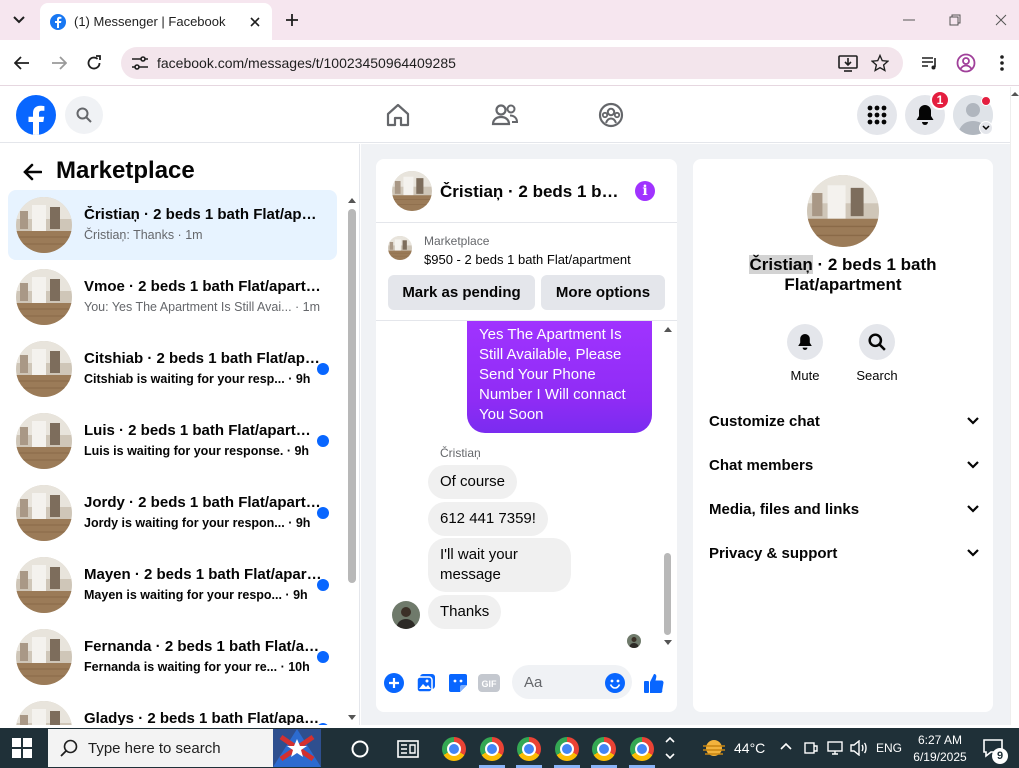 The width and height of the screenshot is (1019, 768). What do you see at coordinates (255, 22) in the screenshot?
I see `close-icon` at bounding box center [255, 22].